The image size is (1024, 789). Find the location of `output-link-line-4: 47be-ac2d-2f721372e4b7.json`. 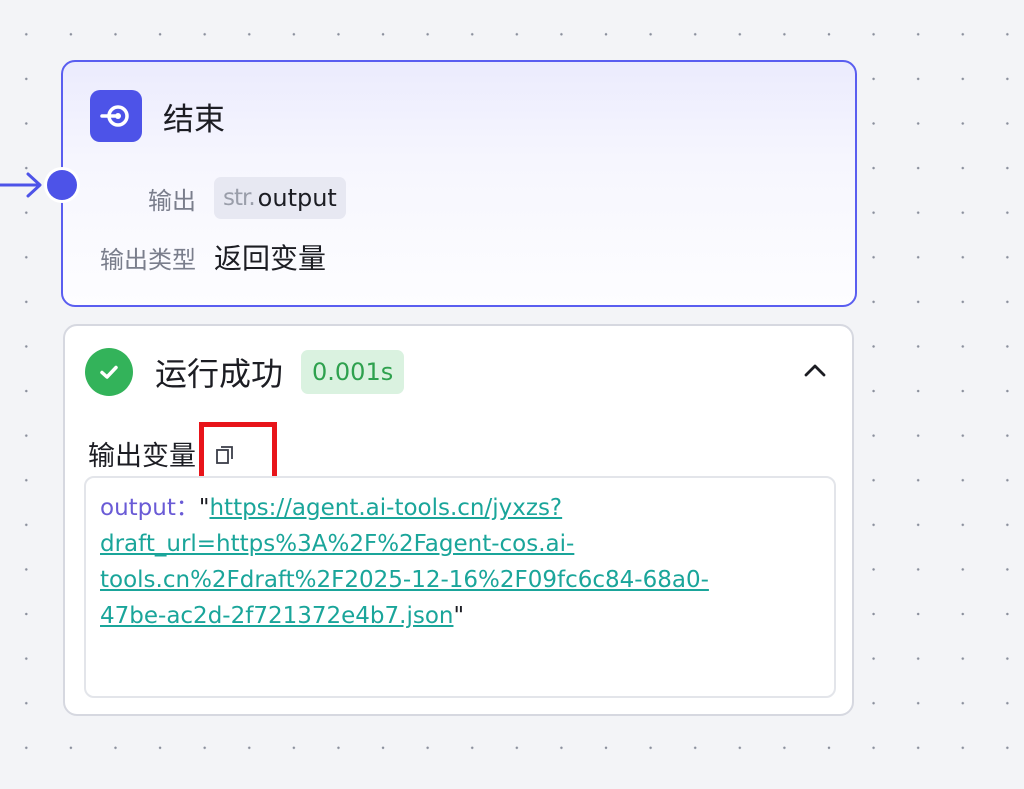

output-link-line-4: 47be-ac2d-2f721372e4b7.json is located at coordinates (276, 616).